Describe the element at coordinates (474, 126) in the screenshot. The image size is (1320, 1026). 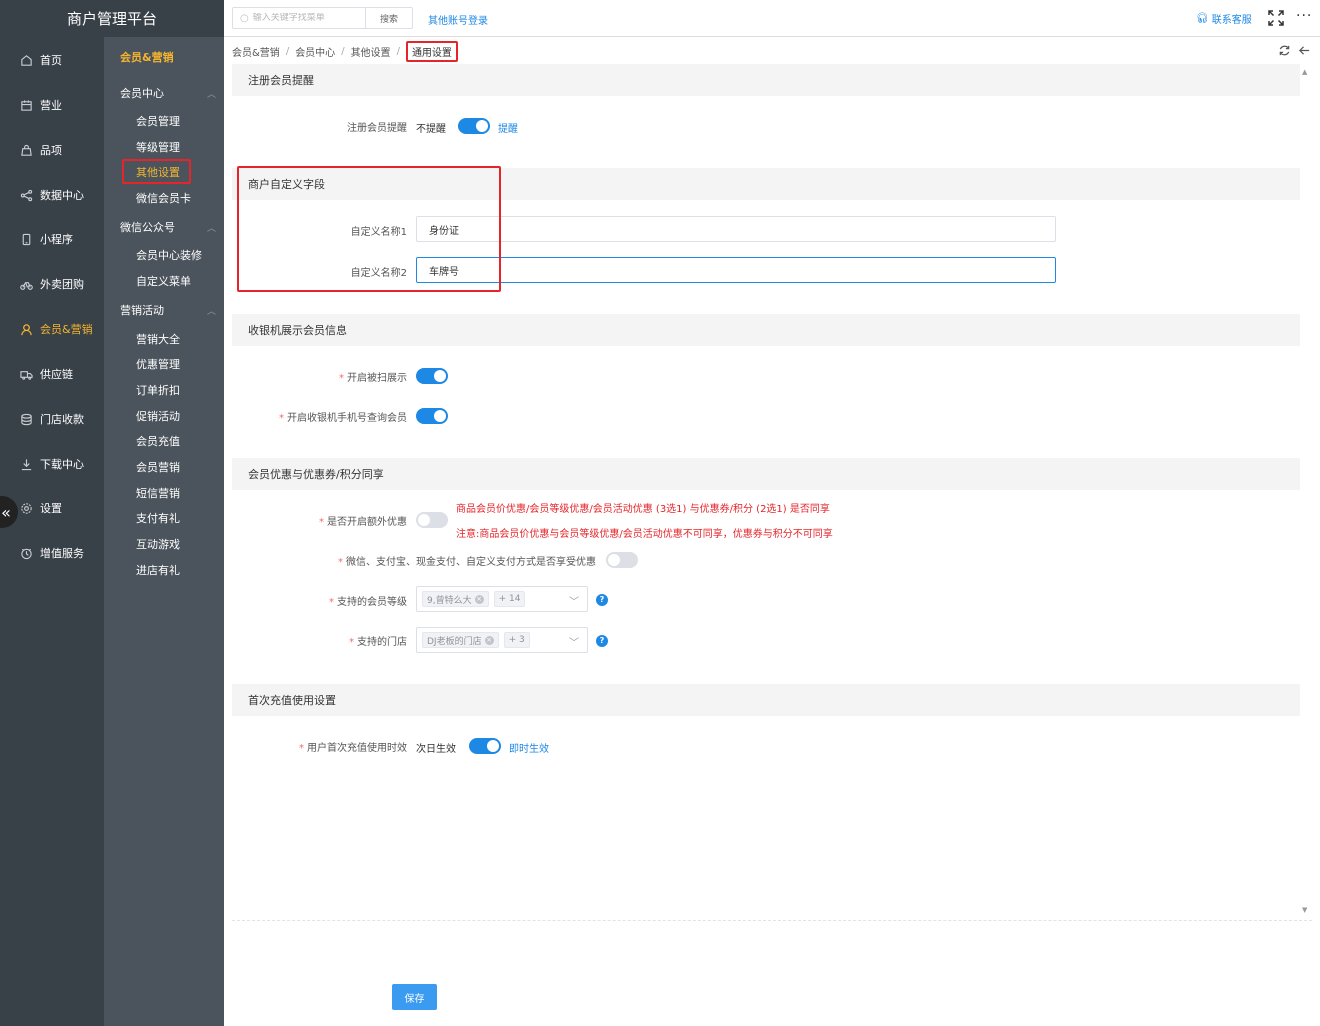
I see `register-reminder-toggle` at that location.